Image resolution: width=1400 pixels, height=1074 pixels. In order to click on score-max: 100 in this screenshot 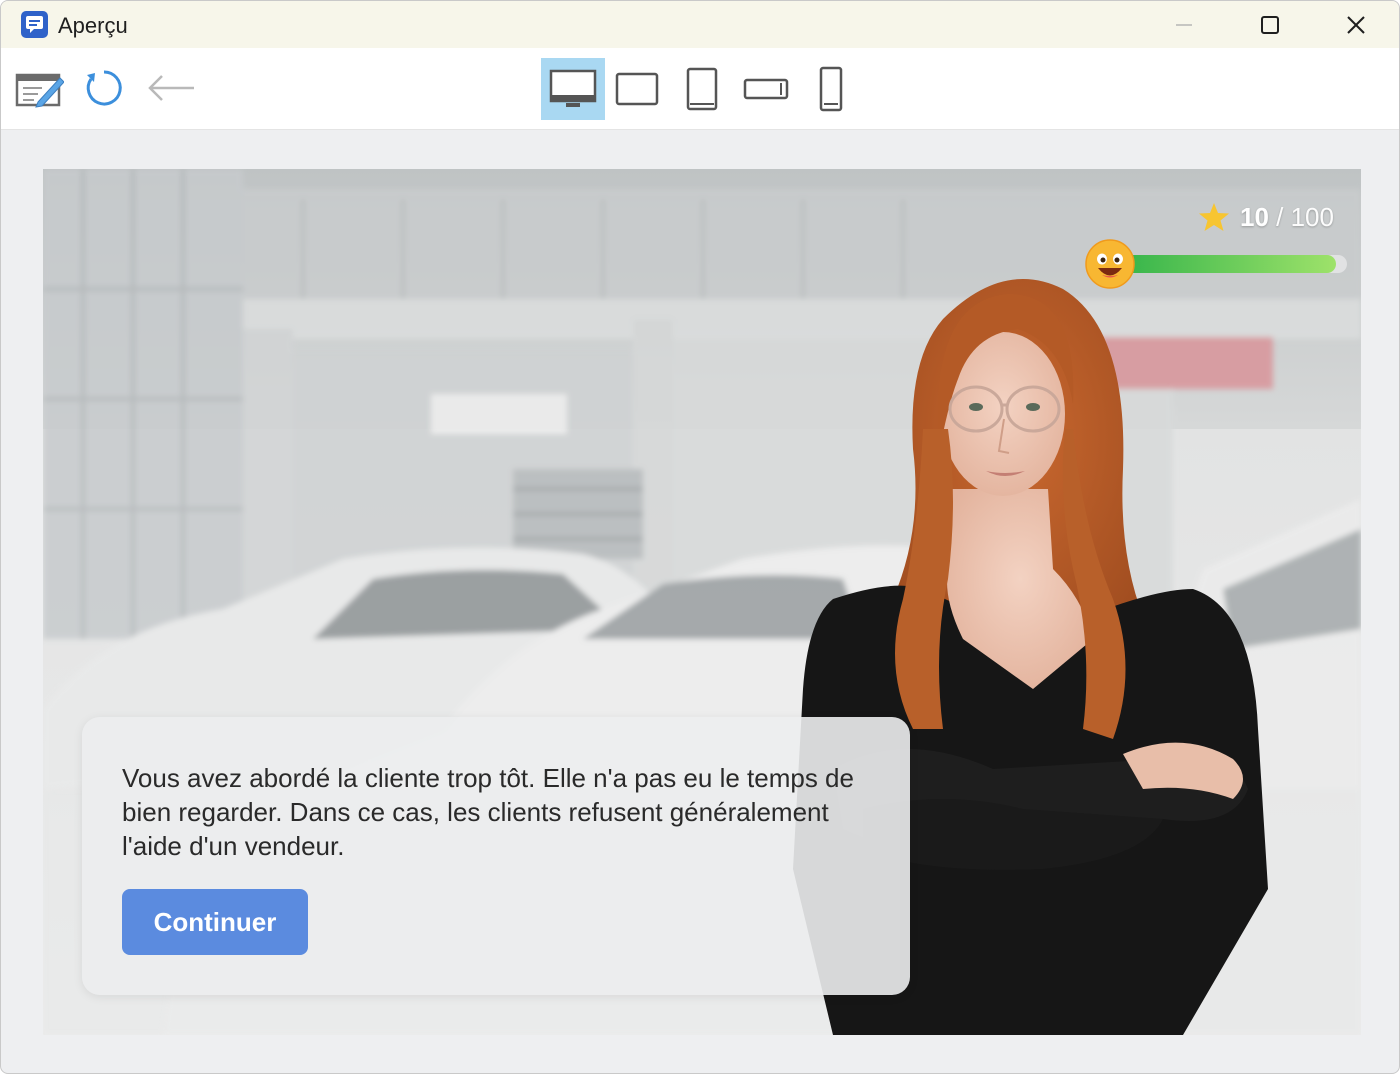, I will do `click(1312, 216)`.